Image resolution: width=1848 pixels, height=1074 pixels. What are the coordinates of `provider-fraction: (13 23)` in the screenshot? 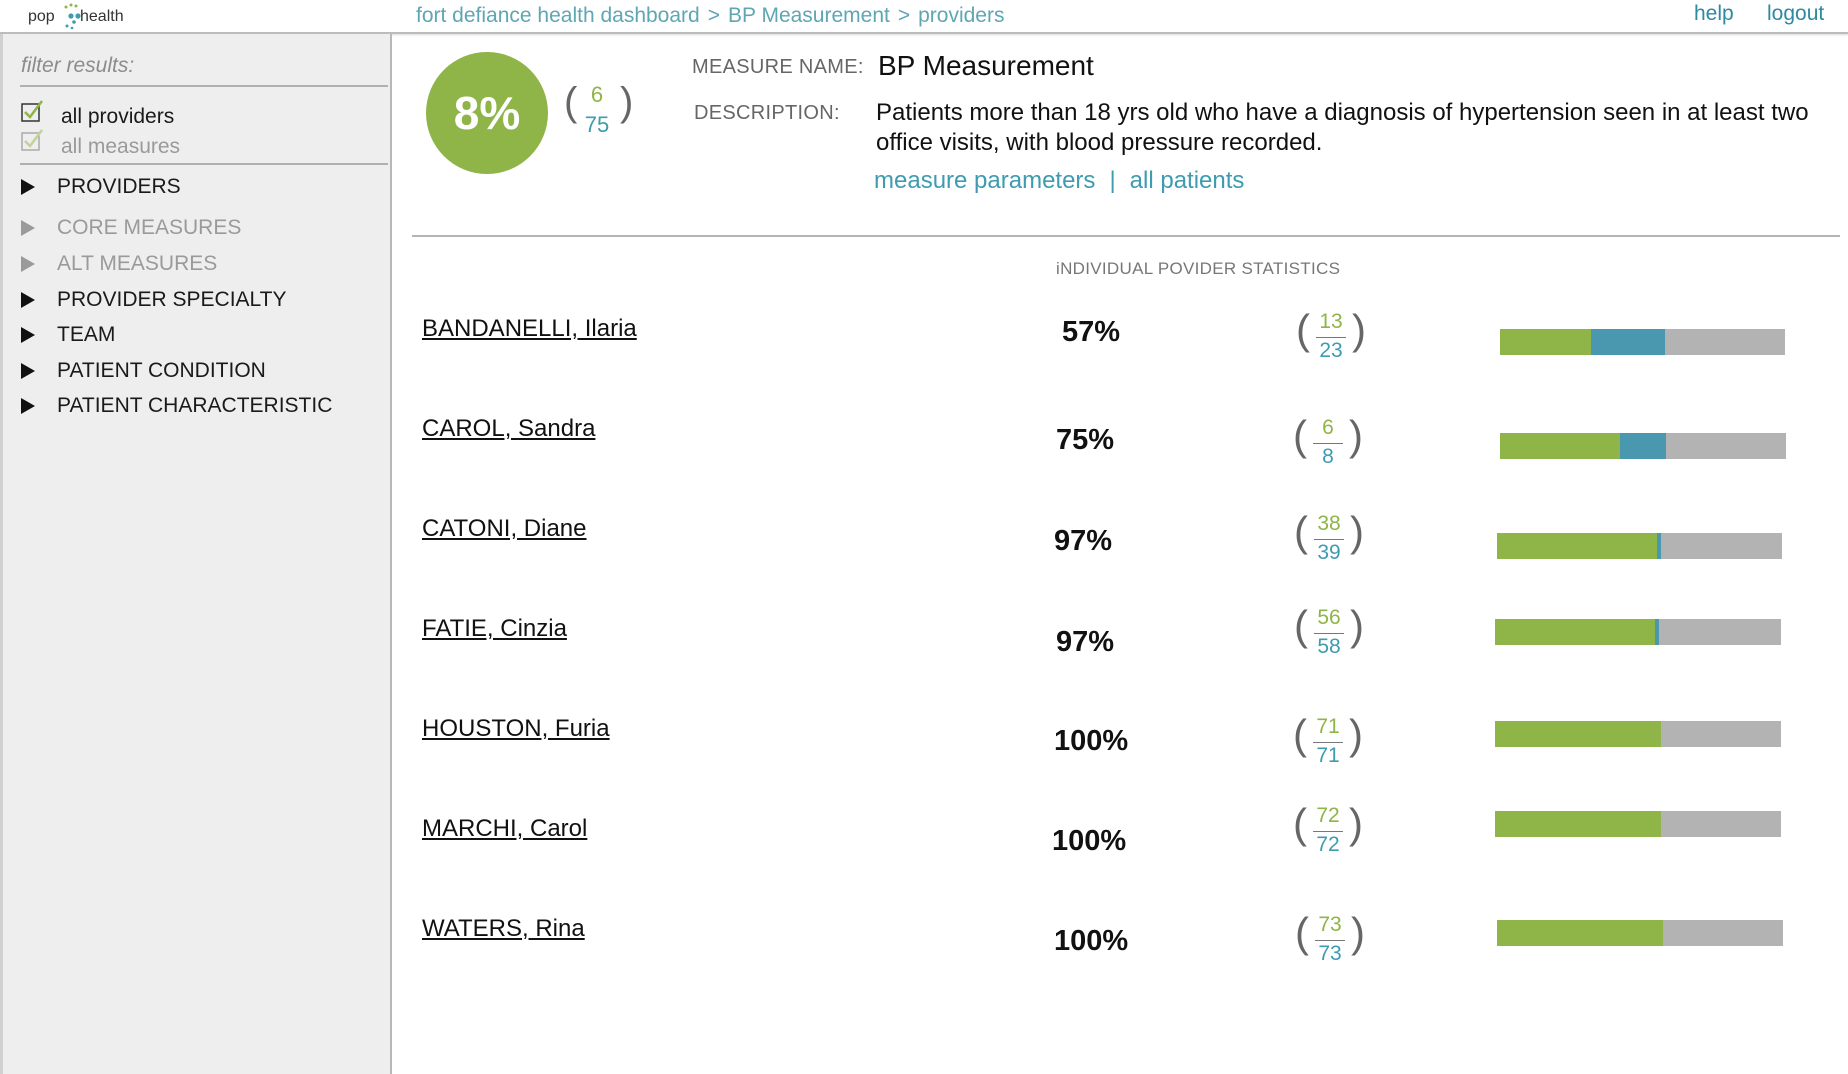 It's located at (1331, 336).